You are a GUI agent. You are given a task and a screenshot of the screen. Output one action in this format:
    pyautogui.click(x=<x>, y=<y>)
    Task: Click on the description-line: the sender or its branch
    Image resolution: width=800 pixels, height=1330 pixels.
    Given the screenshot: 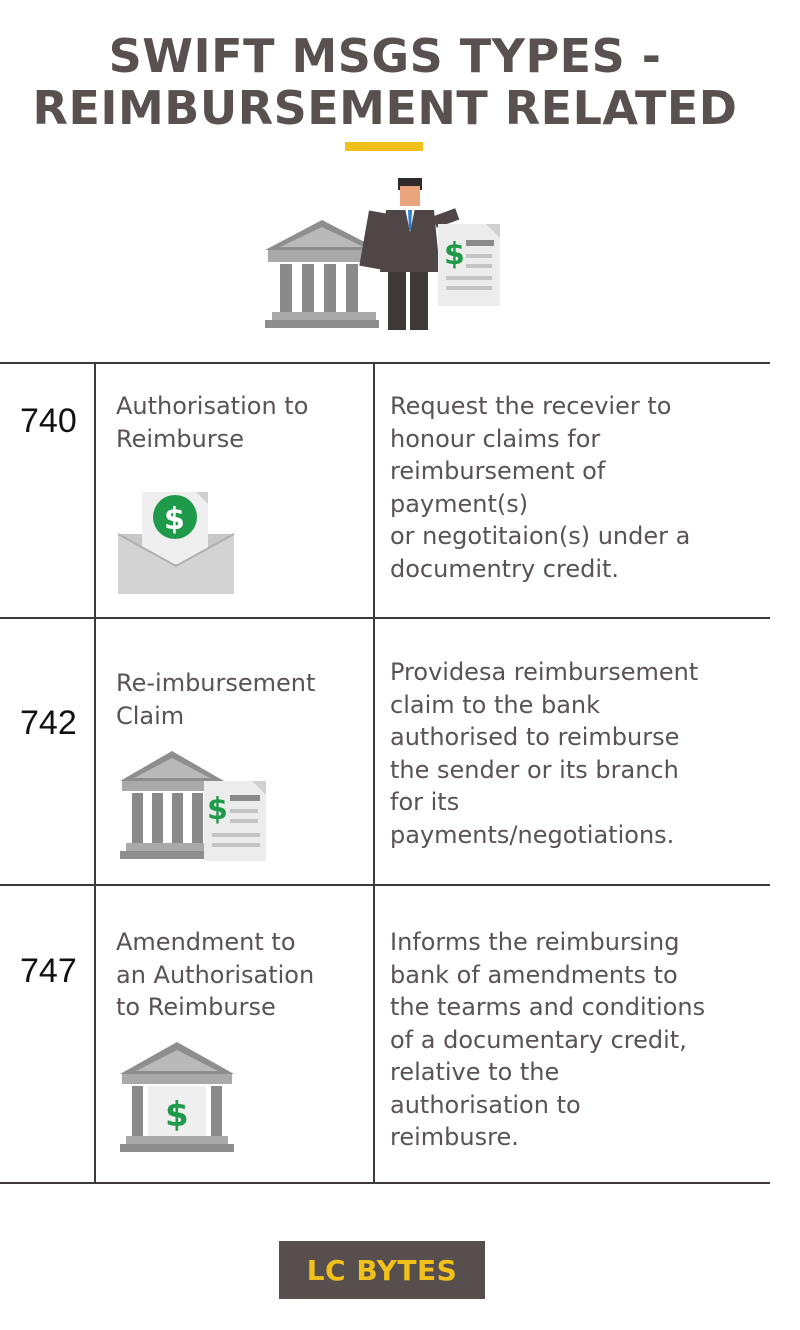 What is the action you would take?
    pyautogui.click(x=534, y=769)
    